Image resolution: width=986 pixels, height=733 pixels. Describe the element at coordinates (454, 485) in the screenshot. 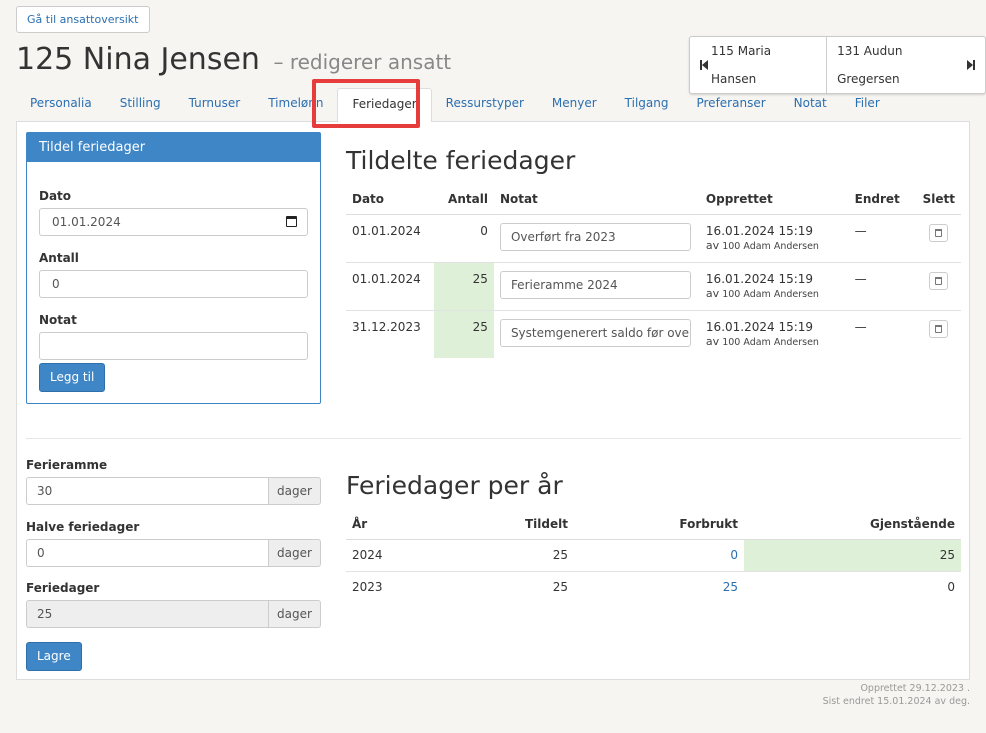

I see `per-year-section-title: Feriedager per år` at that location.